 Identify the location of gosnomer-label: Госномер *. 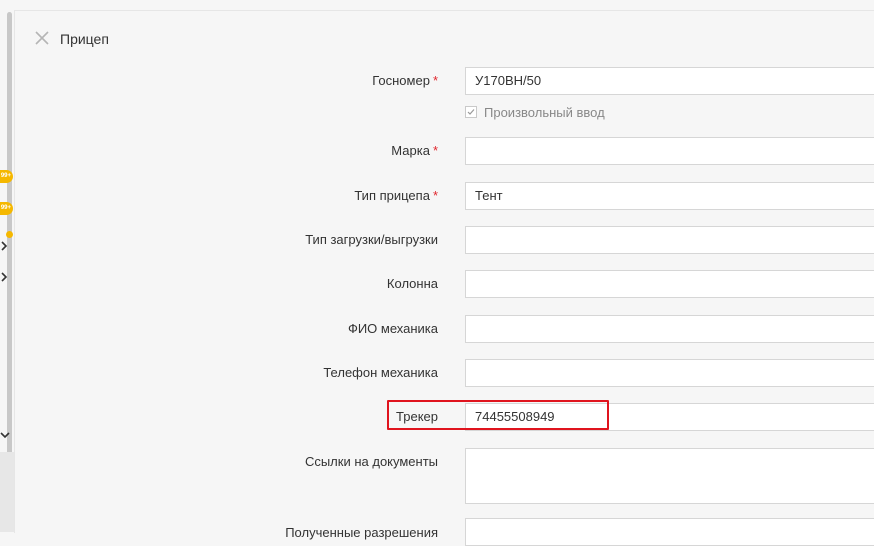
(405, 80).